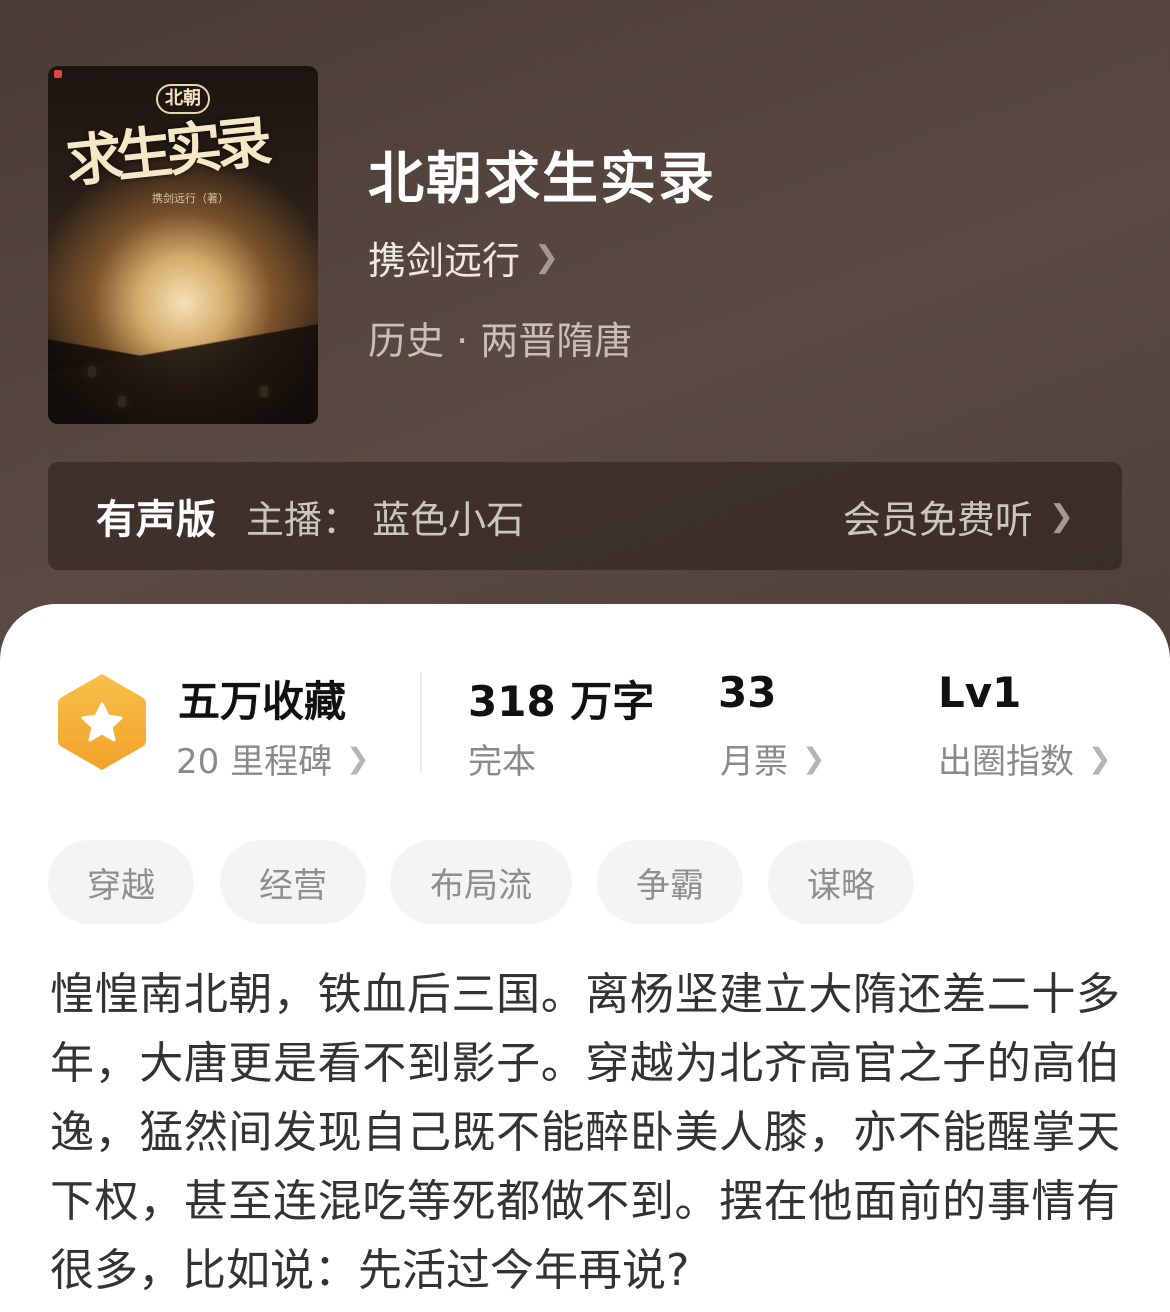 This screenshot has width=1170, height=1312. Describe the element at coordinates (444, 261) in the screenshot. I see `author-name: 携剑远行` at that location.